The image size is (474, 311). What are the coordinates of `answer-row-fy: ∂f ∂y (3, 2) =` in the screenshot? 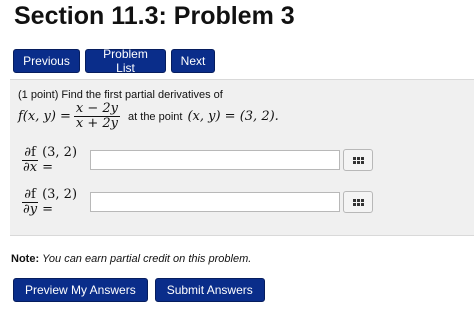 It's located at (195, 202).